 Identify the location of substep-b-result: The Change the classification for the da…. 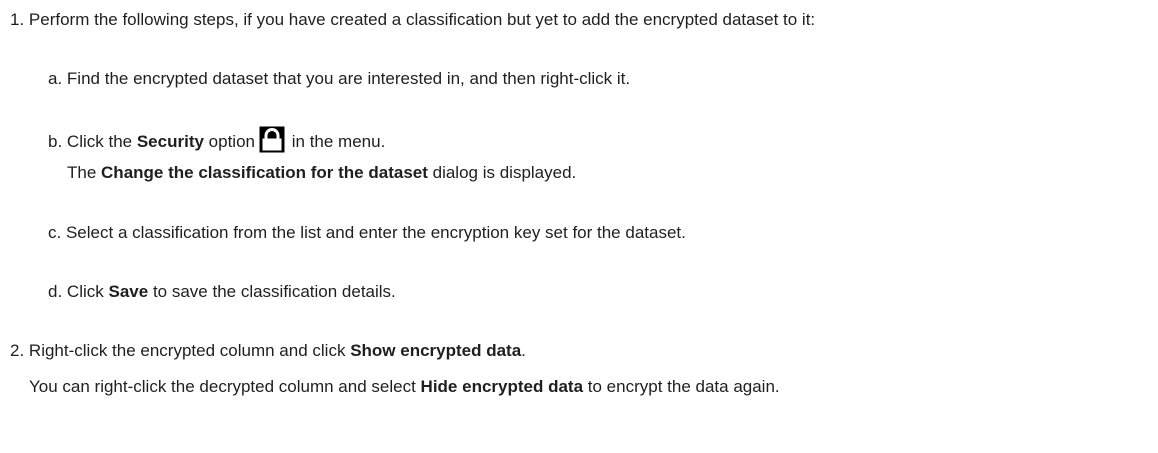
(321, 173).